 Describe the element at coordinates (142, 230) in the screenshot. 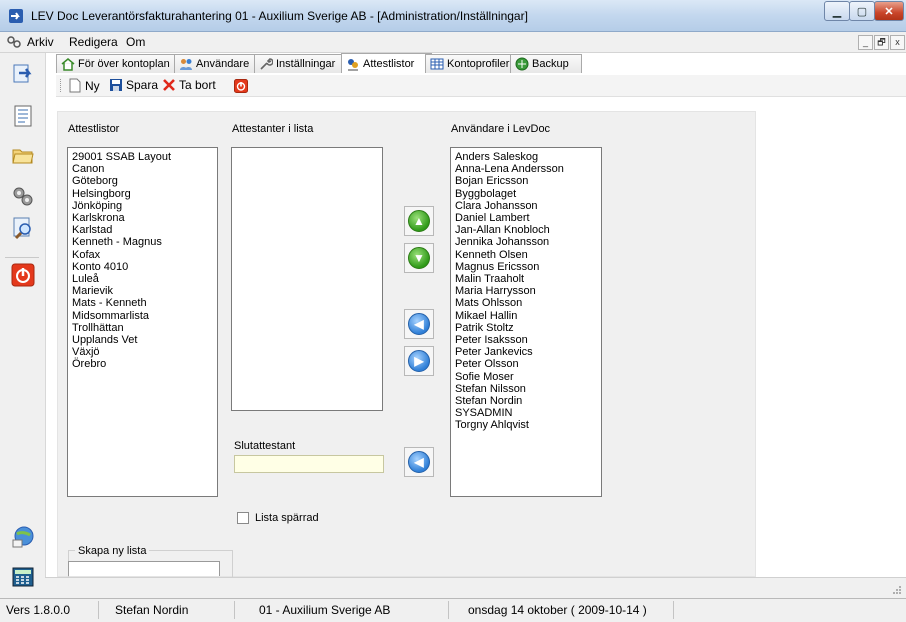

I see `list-item: Karlstad` at that location.